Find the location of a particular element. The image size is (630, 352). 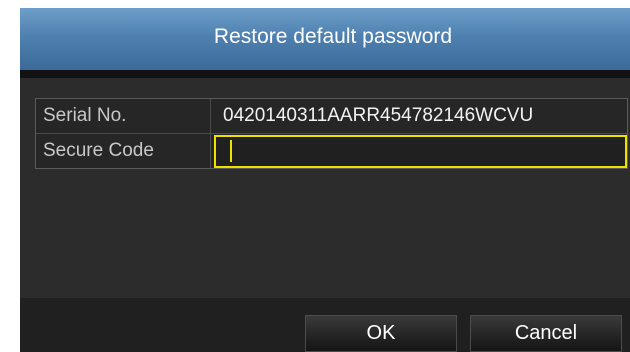

ok-button: OK is located at coordinates (381, 333).